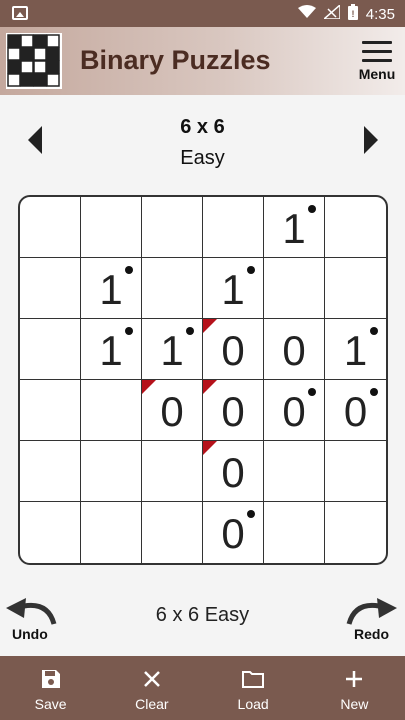 The width and height of the screenshot is (405, 720). What do you see at coordinates (377, 65) in the screenshot?
I see `menu-button: Menu` at bounding box center [377, 65].